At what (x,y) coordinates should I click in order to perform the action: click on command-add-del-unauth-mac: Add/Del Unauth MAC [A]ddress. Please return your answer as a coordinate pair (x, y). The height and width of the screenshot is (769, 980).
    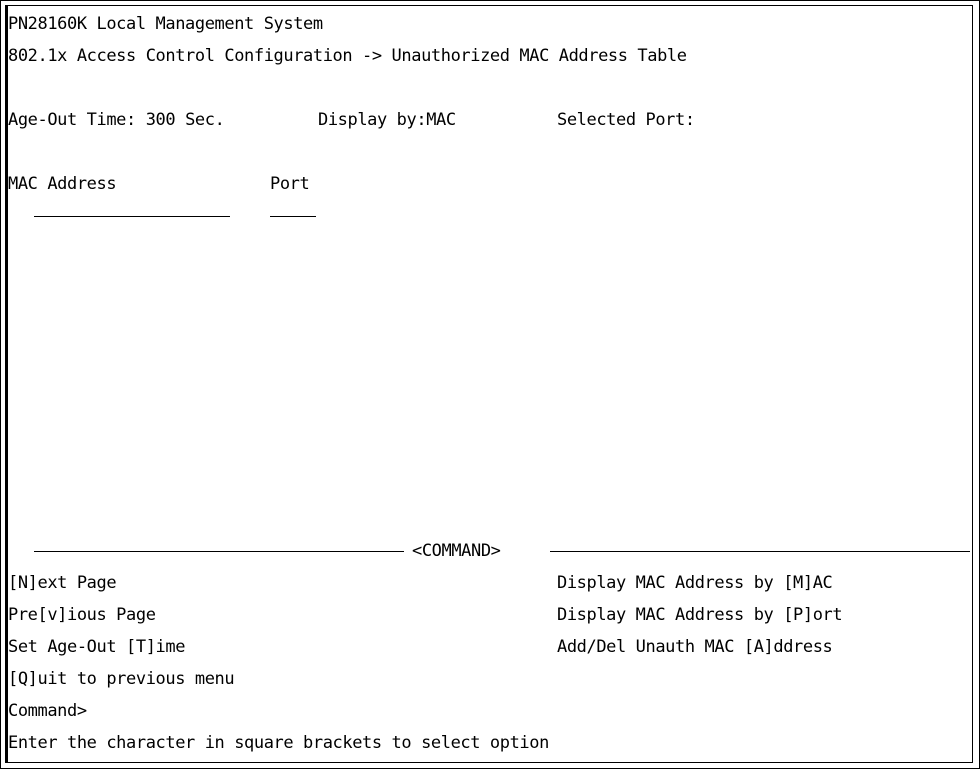
    Looking at the image, I should click on (695, 647).